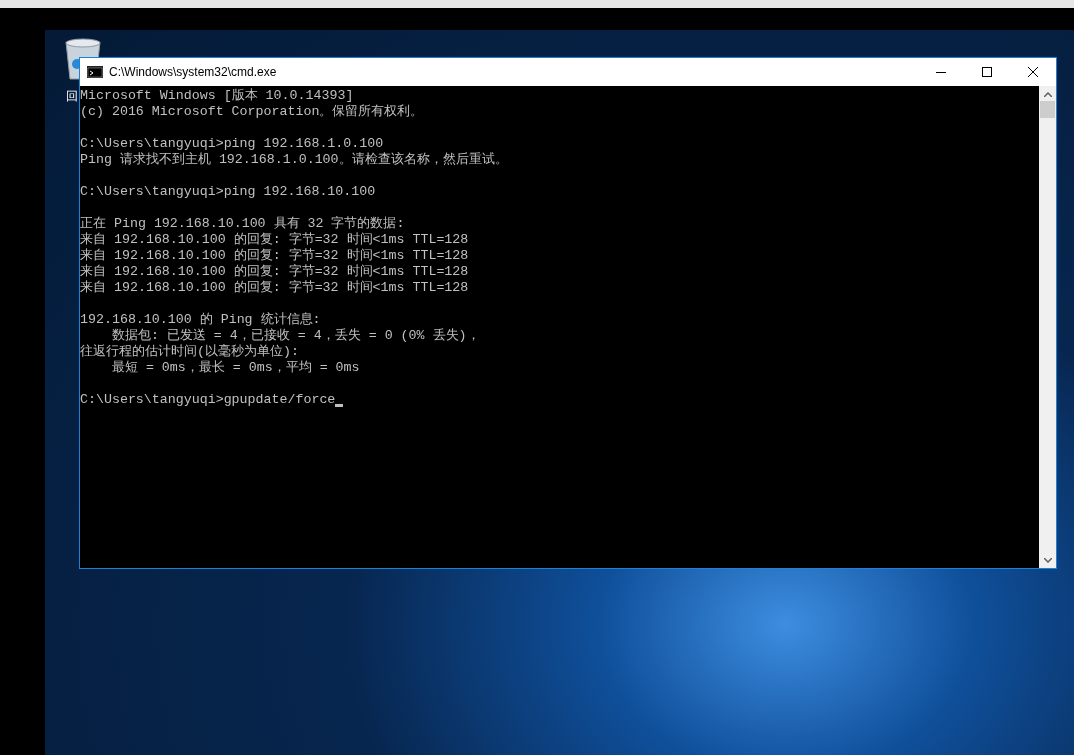  Describe the element at coordinates (189, 352) in the screenshot. I see `console-line: 往返行程的估计时间(以毫秒为单位):` at that location.